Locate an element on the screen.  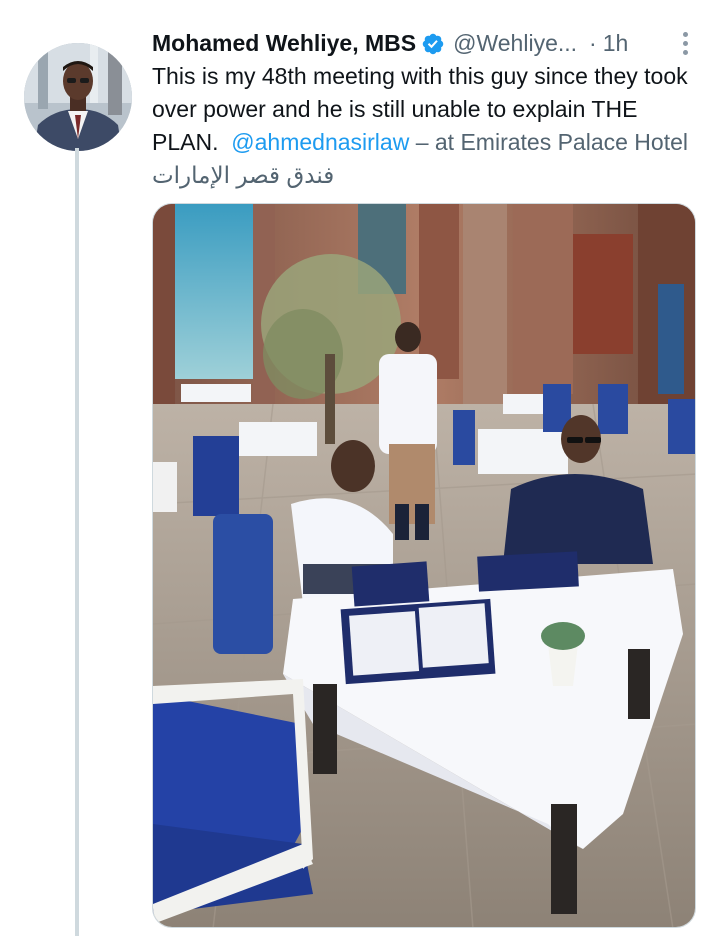
profile-photo-icon is located at coordinates (78, 97).